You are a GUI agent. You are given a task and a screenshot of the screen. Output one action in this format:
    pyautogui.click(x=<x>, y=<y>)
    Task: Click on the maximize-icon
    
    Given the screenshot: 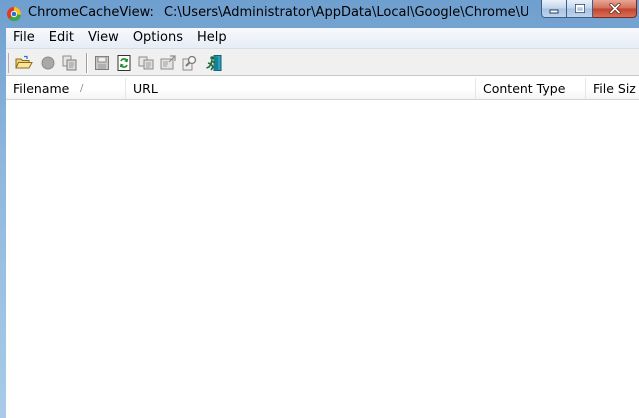 What is the action you would take?
    pyautogui.click(x=579, y=8)
    